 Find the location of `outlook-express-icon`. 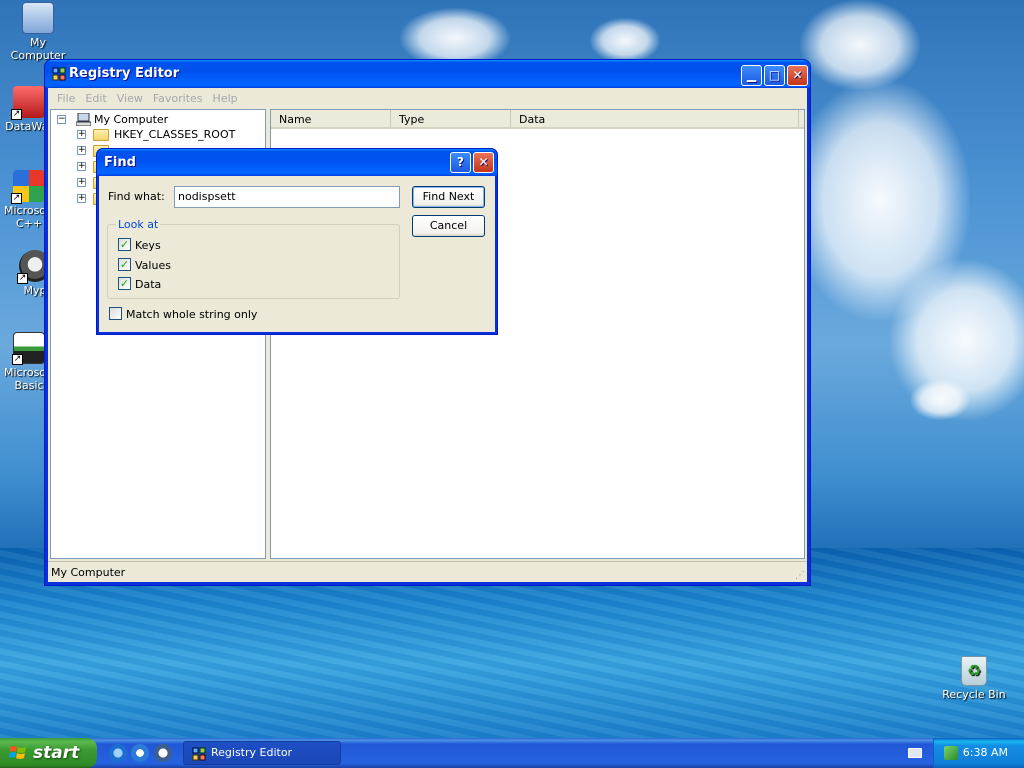

outlook-express-icon is located at coordinates (140, 753).